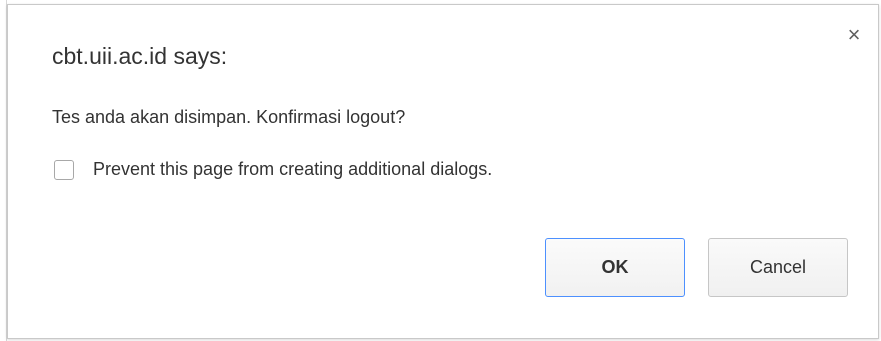 The image size is (881, 341). I want to click on background-page-edge, so click(3, 170).